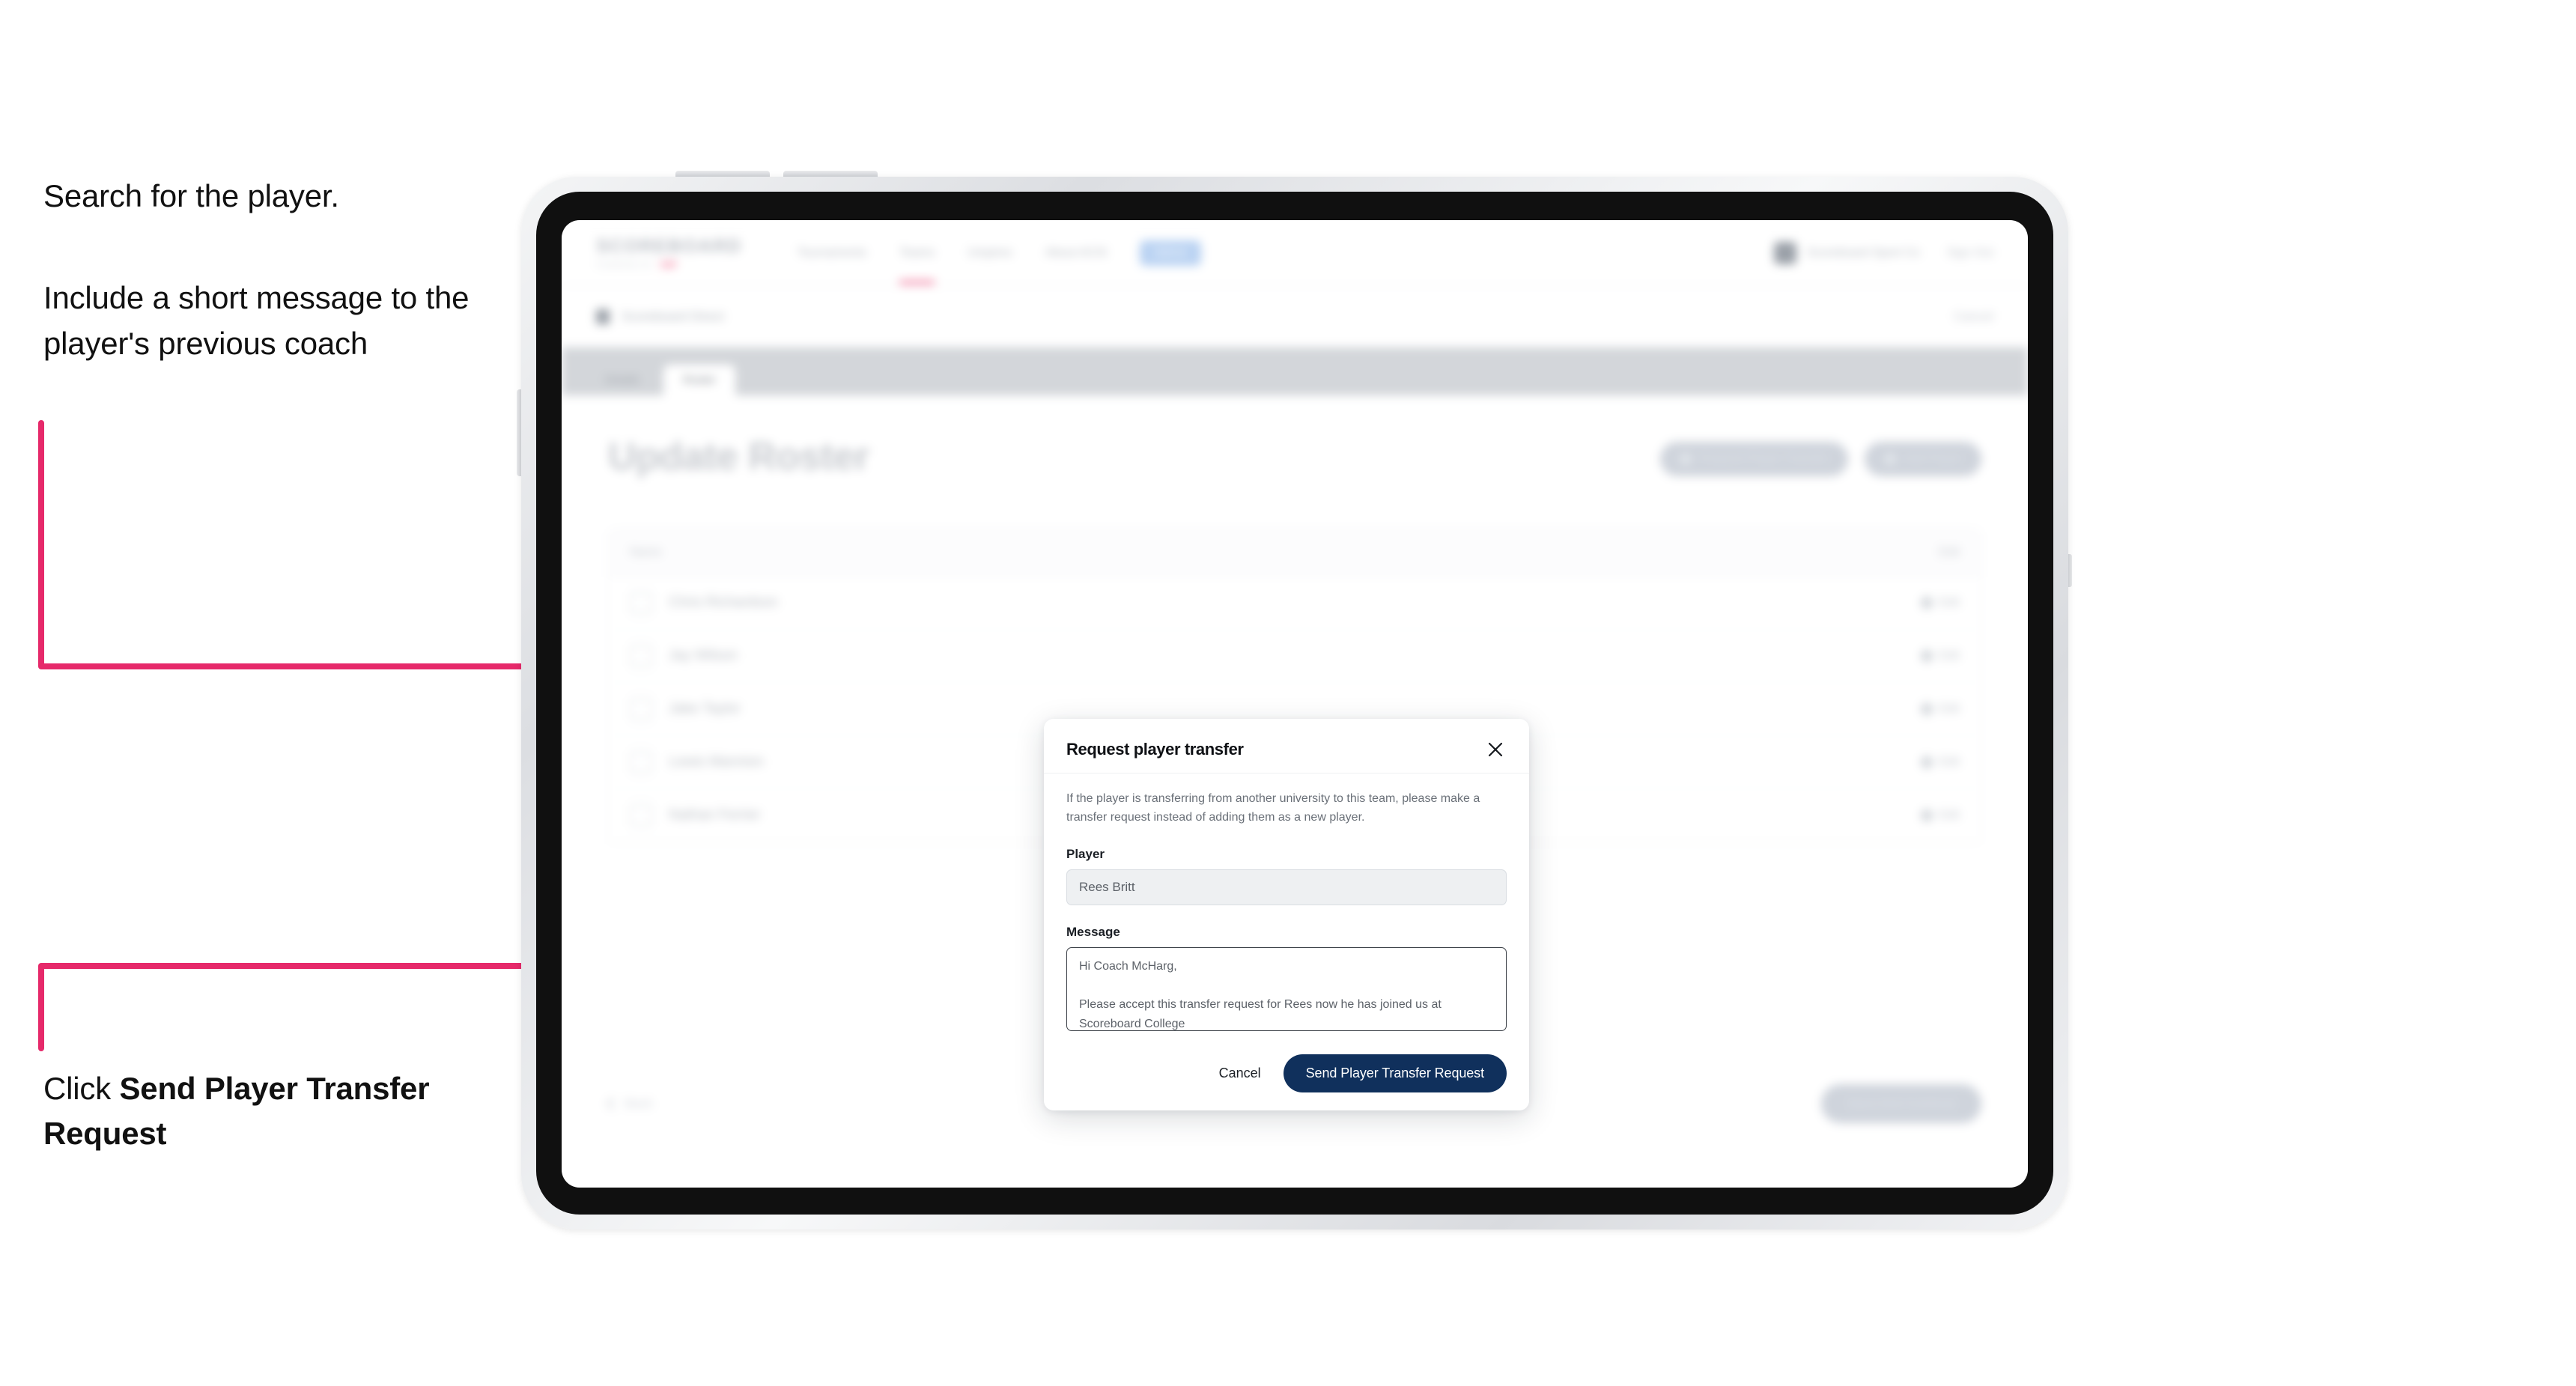  I want to click on close-icon, so click(1495, 750).